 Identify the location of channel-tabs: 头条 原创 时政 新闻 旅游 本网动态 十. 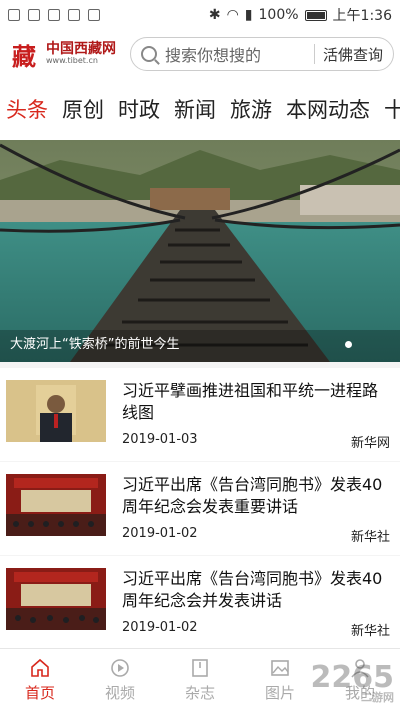
(200, 109).